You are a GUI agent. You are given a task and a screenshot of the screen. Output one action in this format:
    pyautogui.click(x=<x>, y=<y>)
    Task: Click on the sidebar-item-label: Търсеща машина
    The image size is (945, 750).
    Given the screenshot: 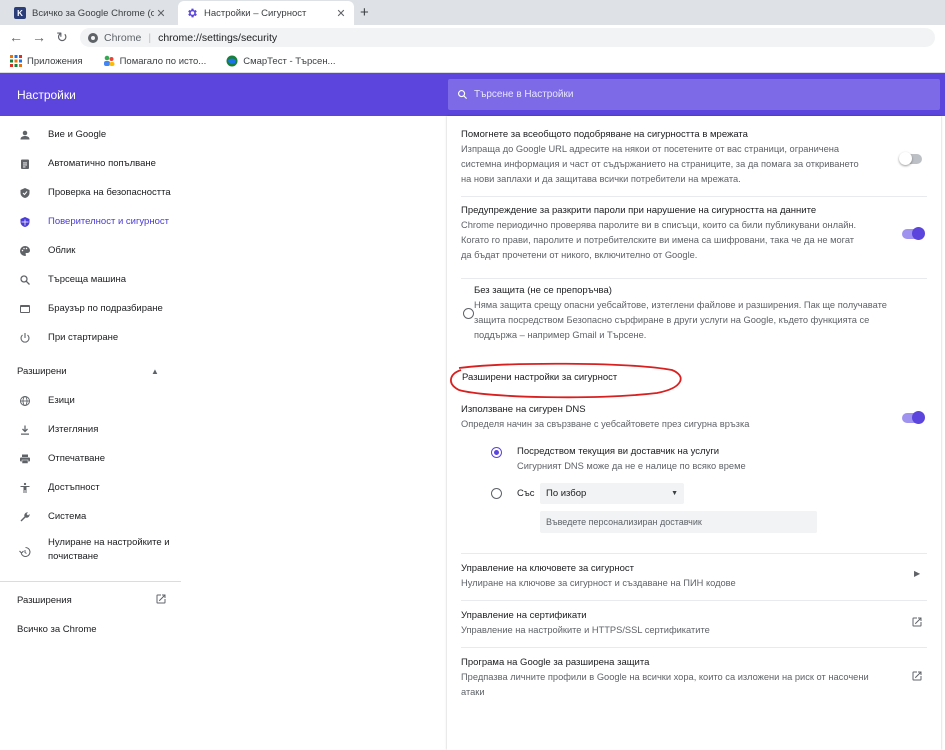 What is the action you would take?
    pyautogui.click(x=87, y=279)
    